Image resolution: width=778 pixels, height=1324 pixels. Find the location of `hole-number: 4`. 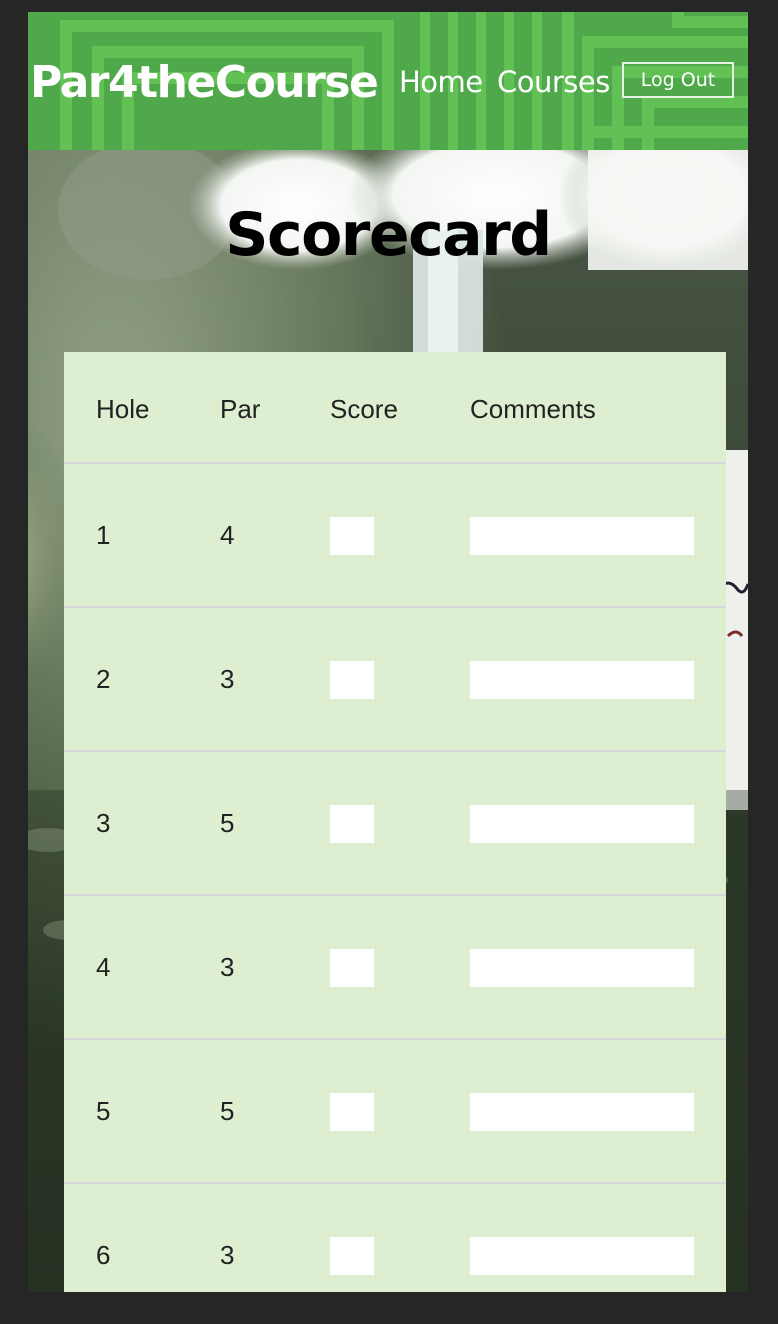

hole-number: 4 is located at coordinates (103, 967).